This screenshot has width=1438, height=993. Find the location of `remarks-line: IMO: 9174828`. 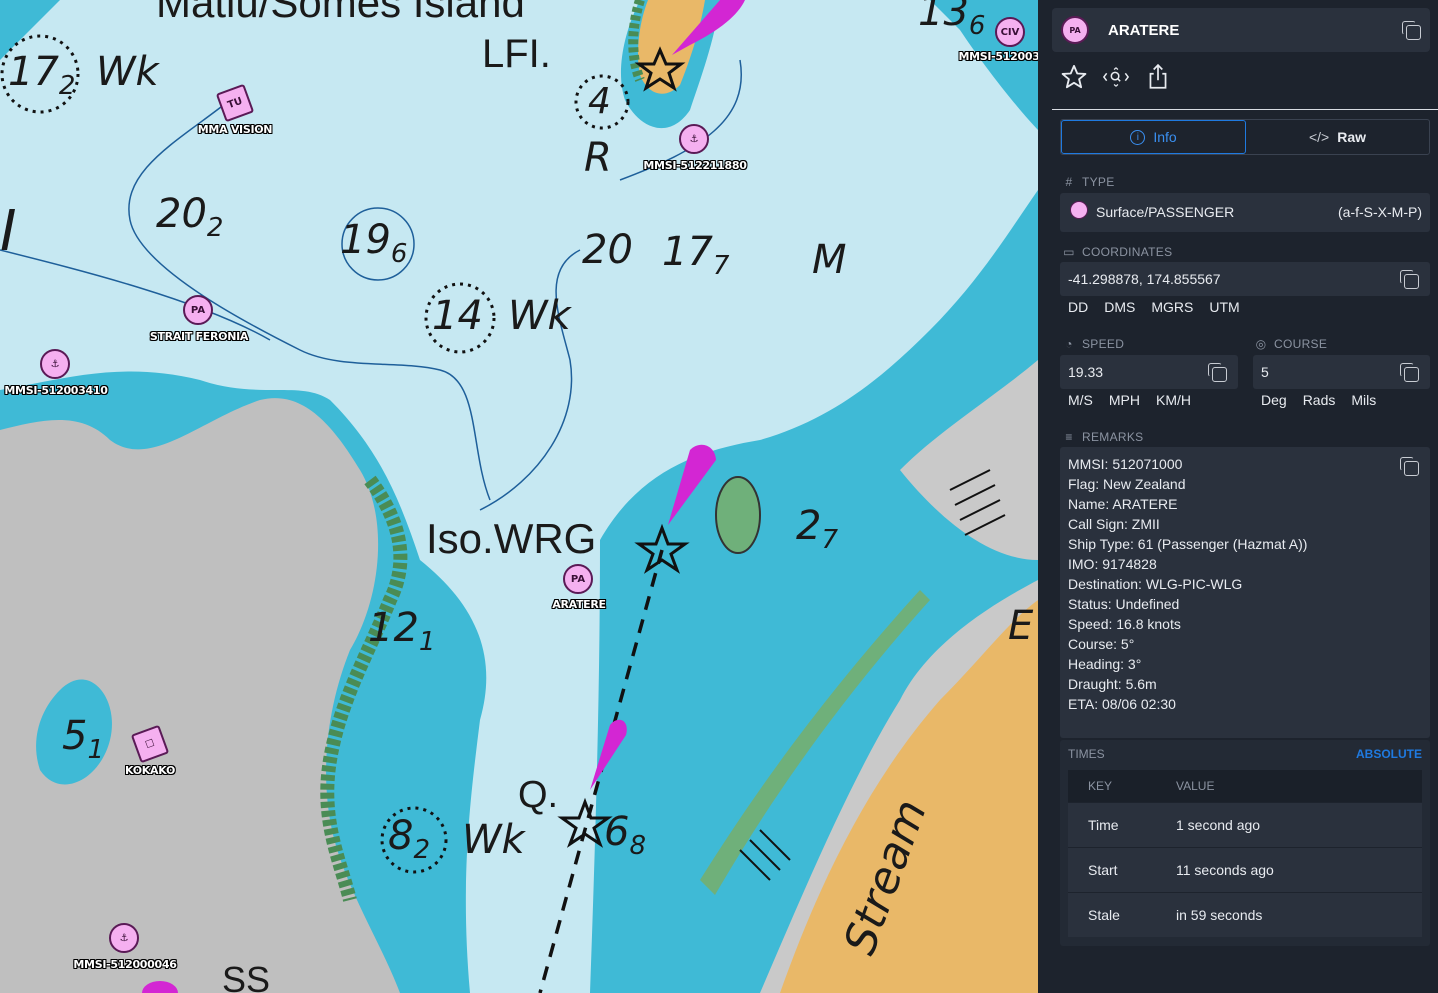

remarks-line: IMO: 9174828 is located at coordinates (1112, 564).